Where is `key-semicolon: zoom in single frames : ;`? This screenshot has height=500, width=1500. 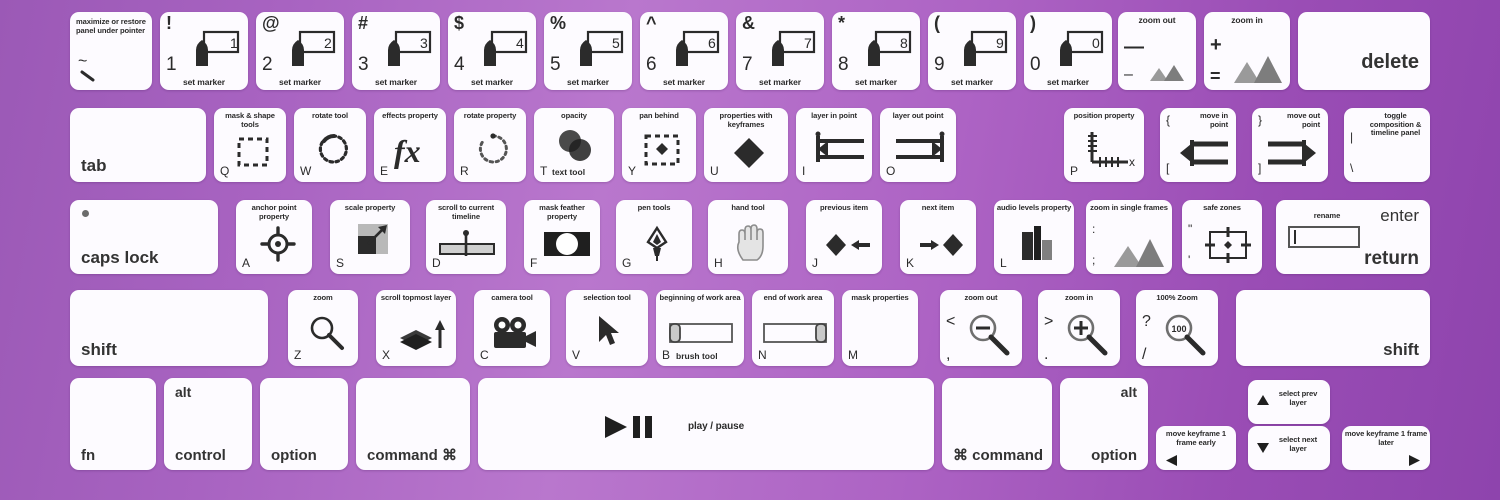 key-semicolon: zoom in single frames : ; is located at coordinates (1129, 237).